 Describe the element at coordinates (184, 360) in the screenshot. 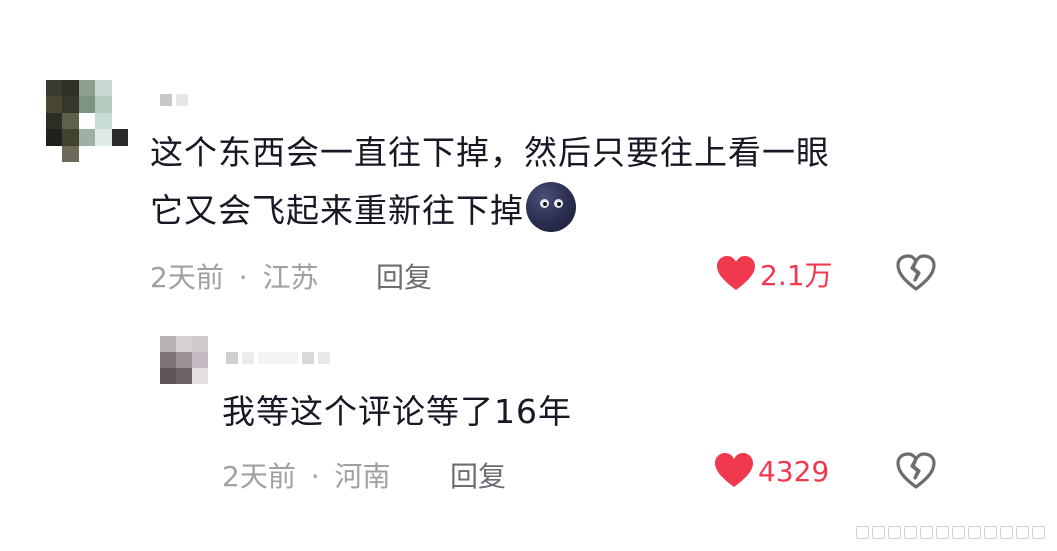

I see `reply-avatar` at that location.